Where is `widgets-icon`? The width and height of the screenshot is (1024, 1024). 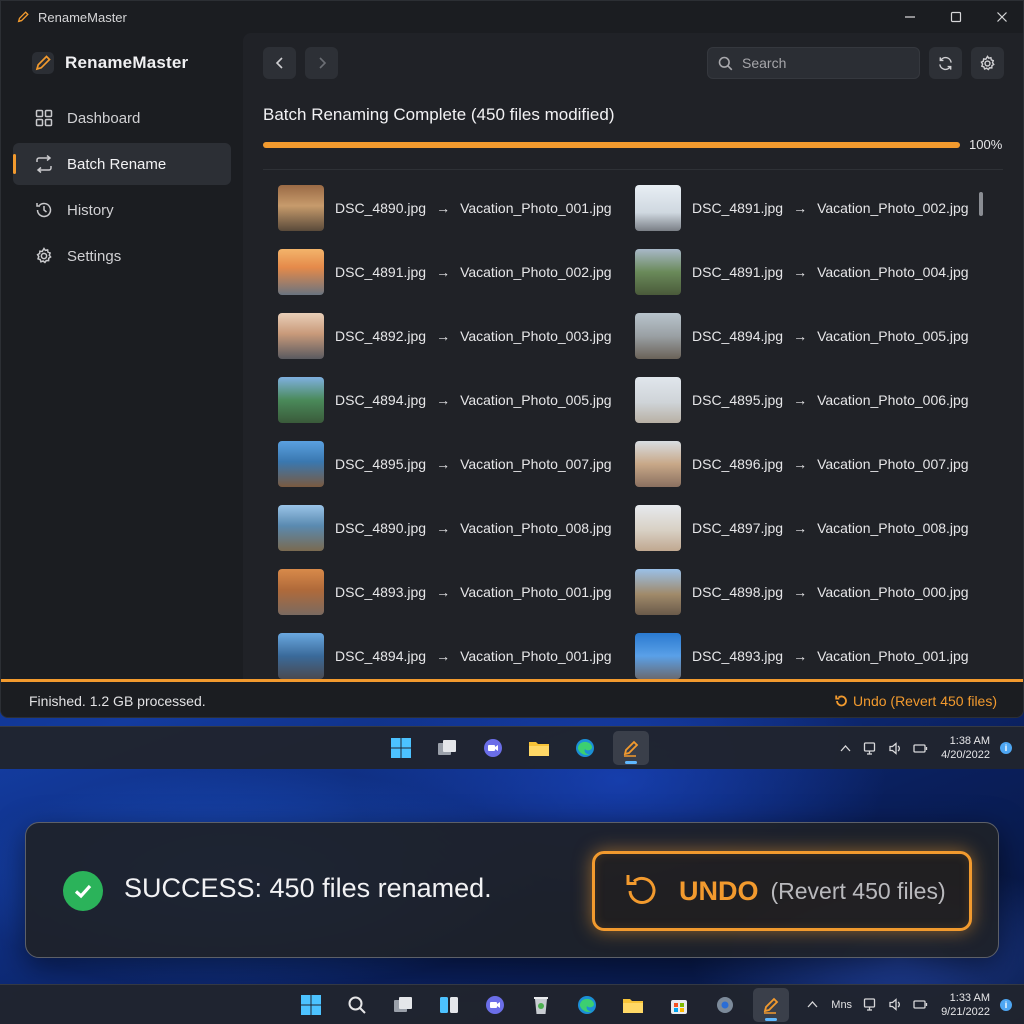
widgets-icon is located at coordinates (449, 1004).